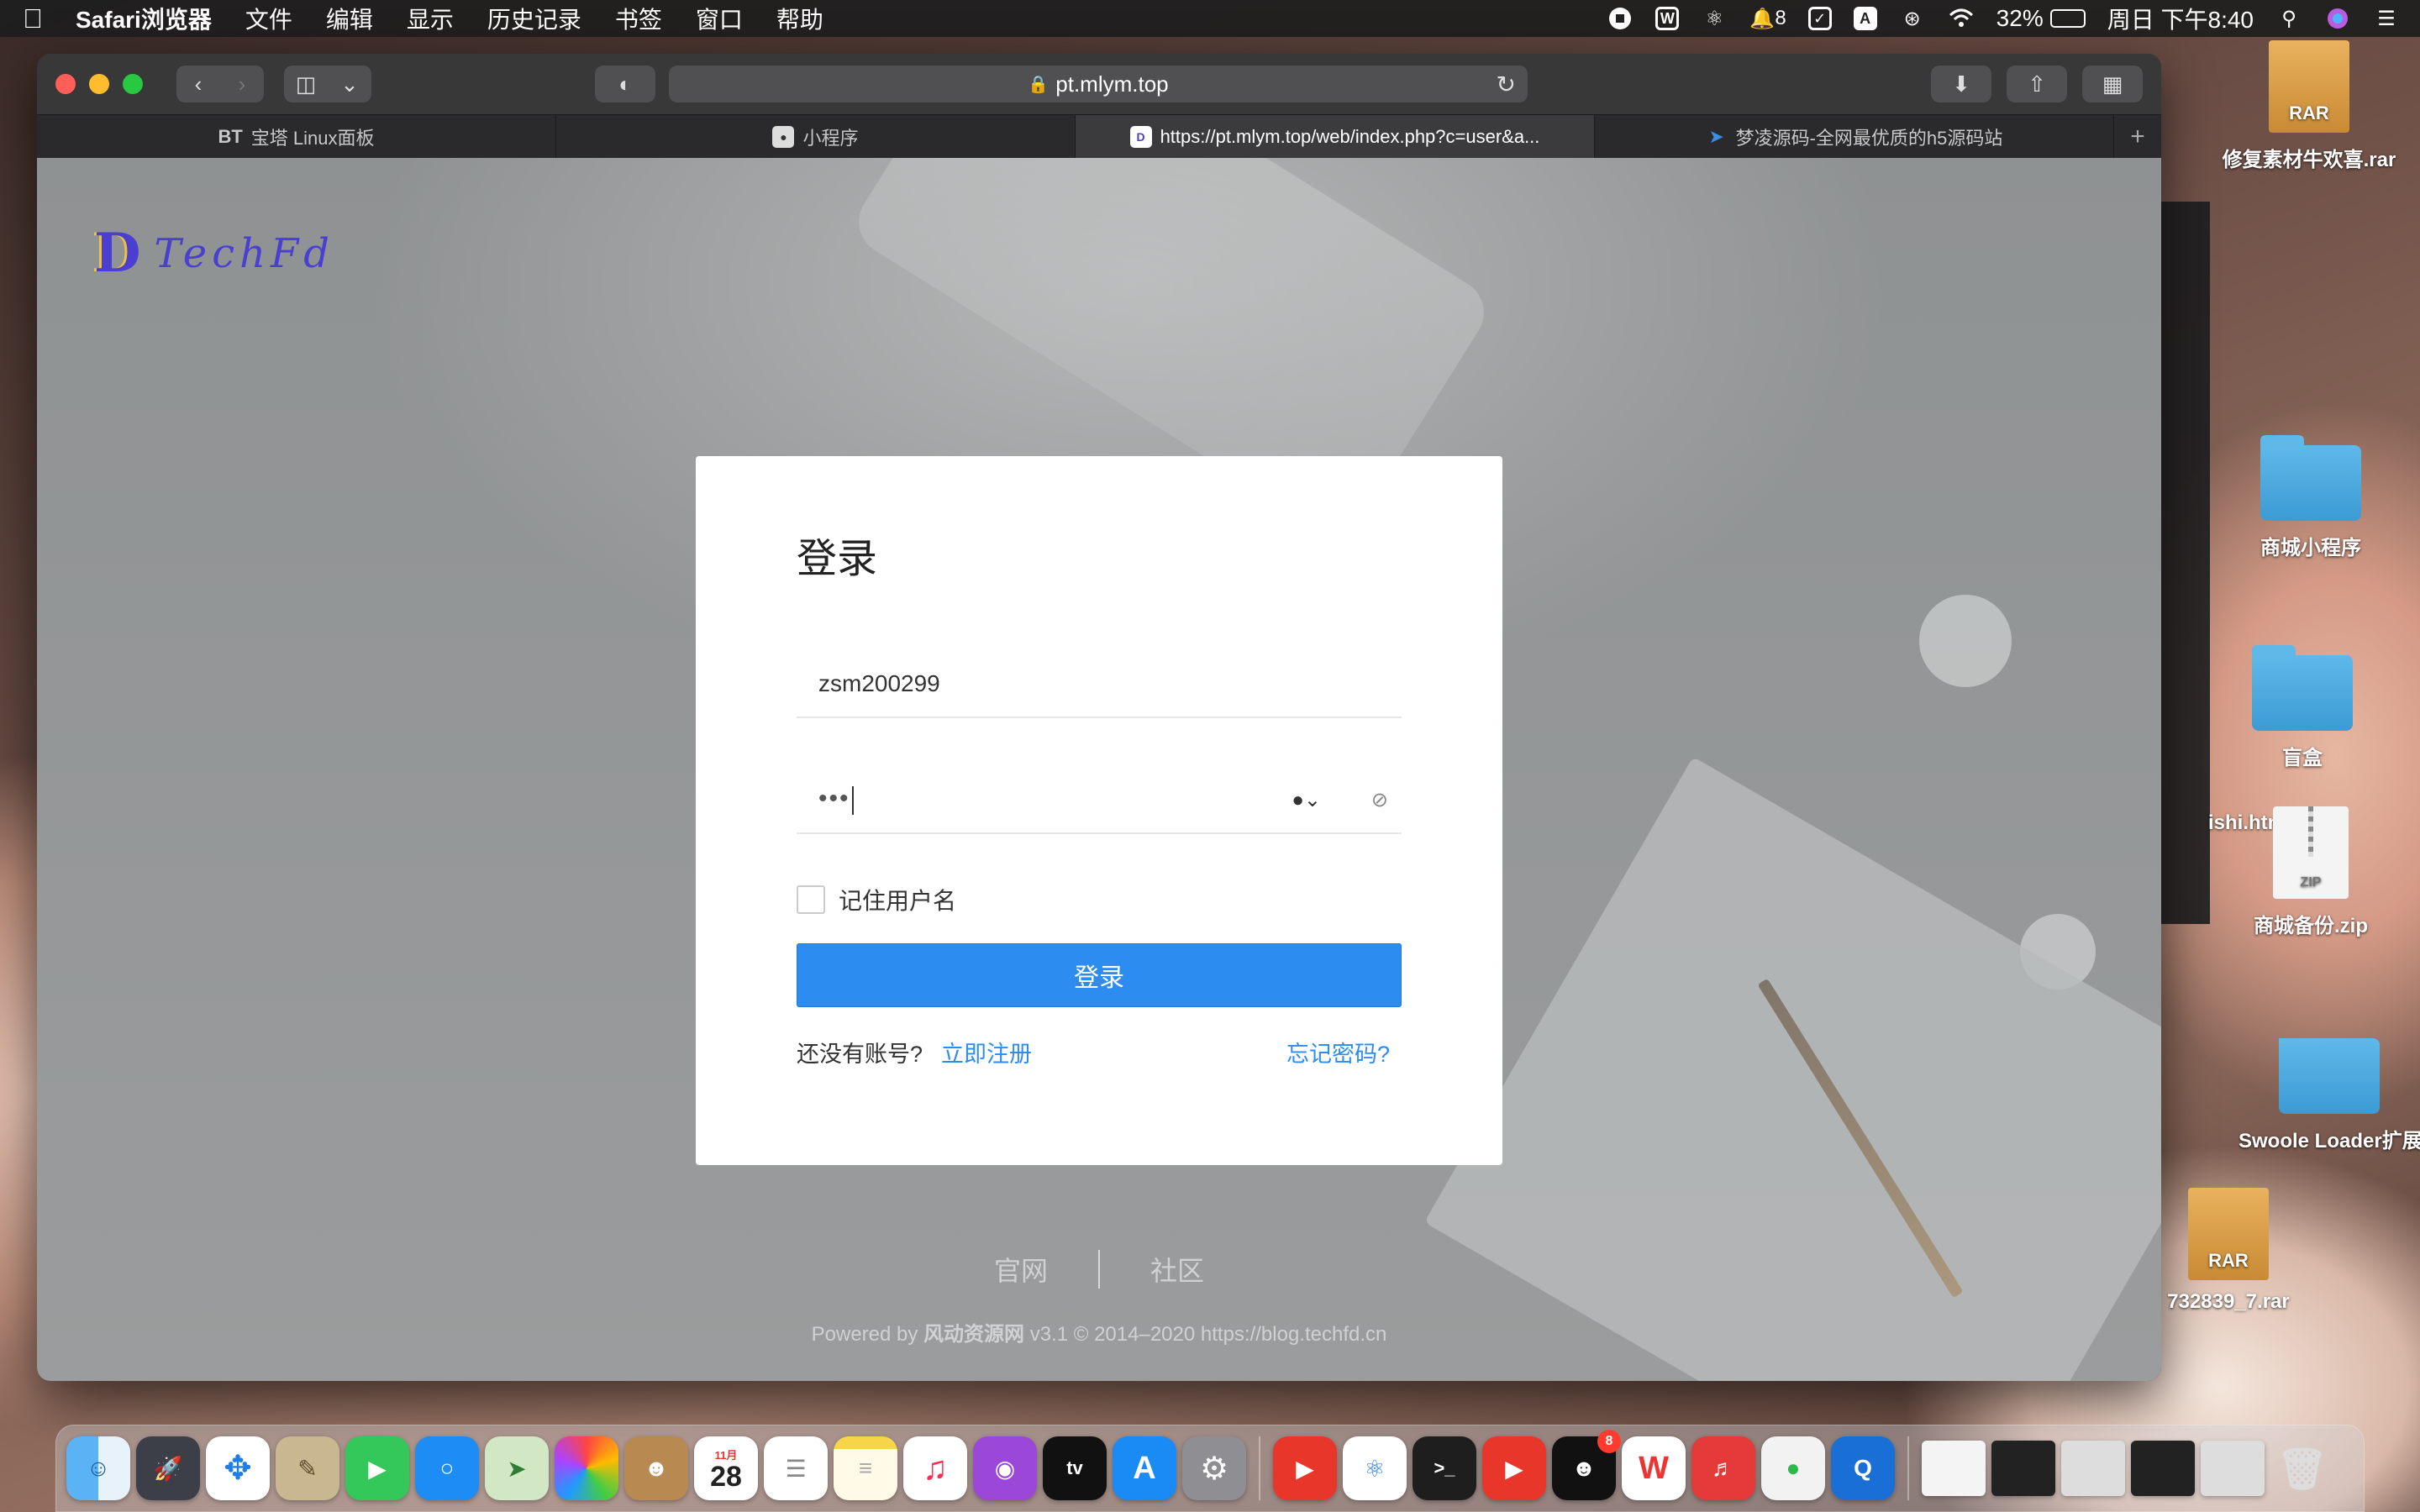  Describe the element at coordinates (431, 18) in the screenshot. I see `menu-view: 显示` at that location.